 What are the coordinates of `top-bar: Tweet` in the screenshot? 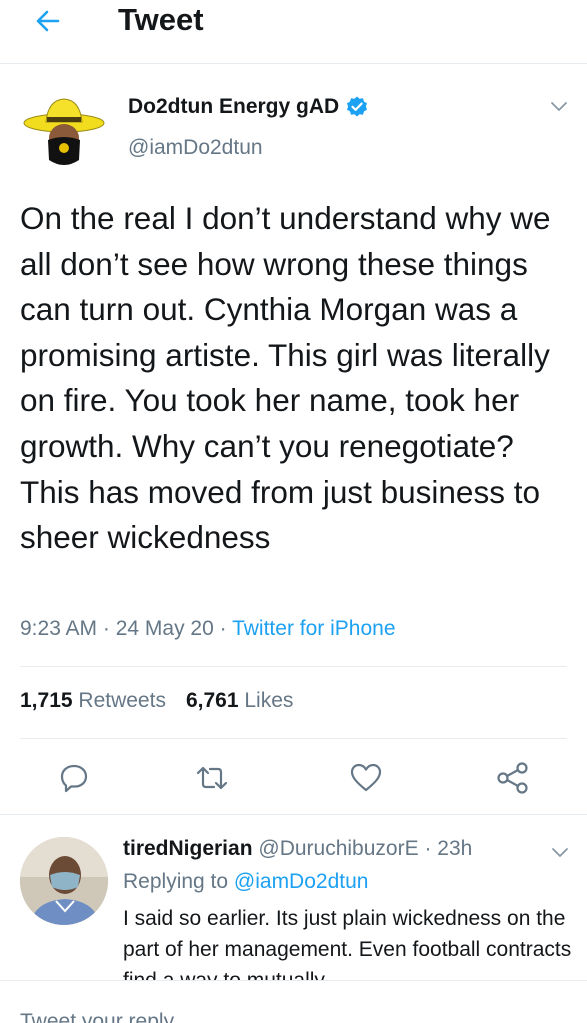 It's located at (293, 32).